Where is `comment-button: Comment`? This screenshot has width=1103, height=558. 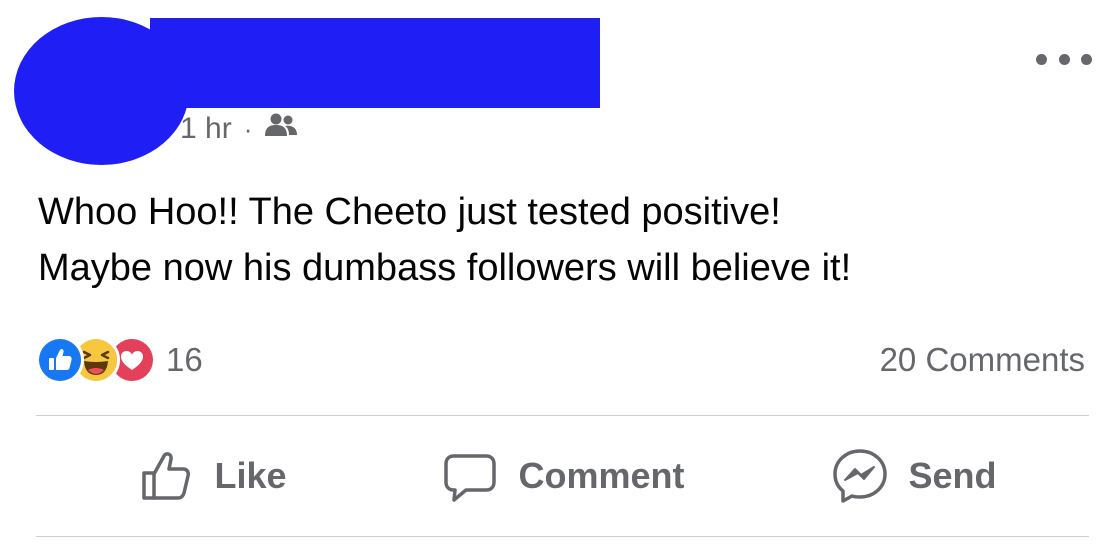 comment-button: Comment is located at coordinates (562, 476).